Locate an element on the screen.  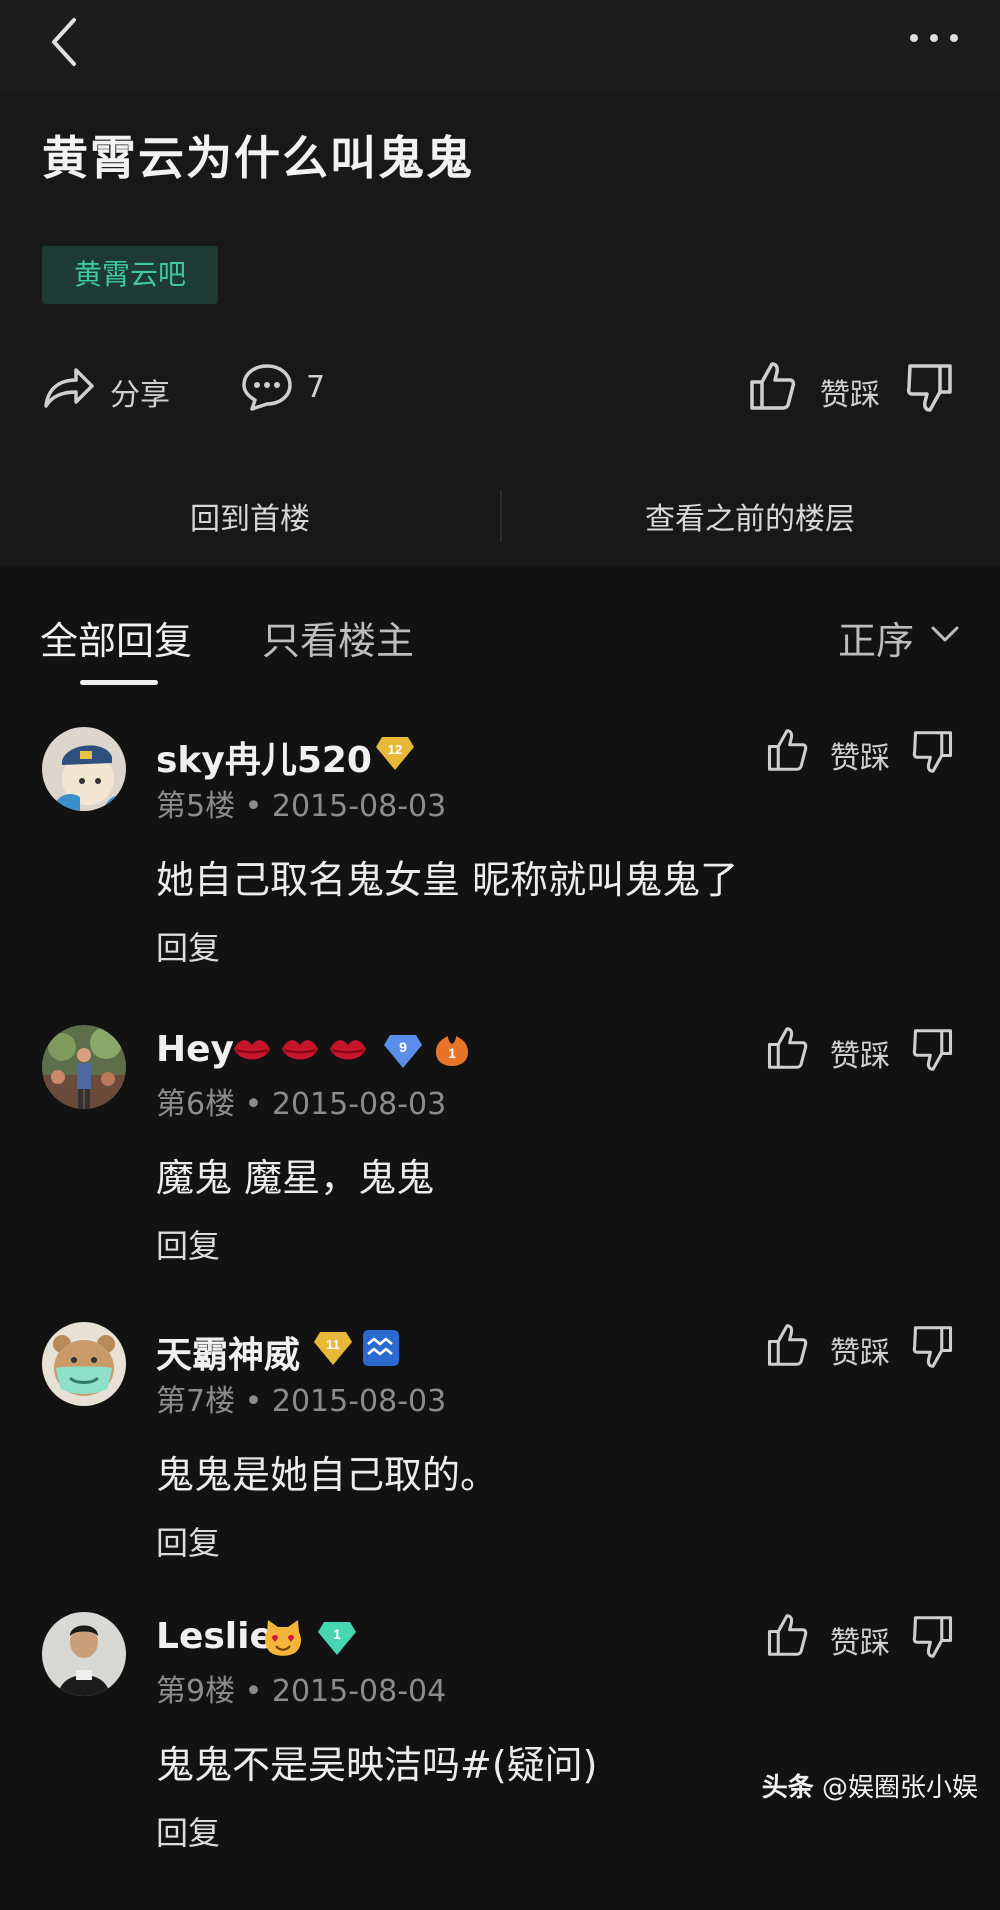
thread-actions: 分享 7 赞踩 is located at coordinates (500, 387).